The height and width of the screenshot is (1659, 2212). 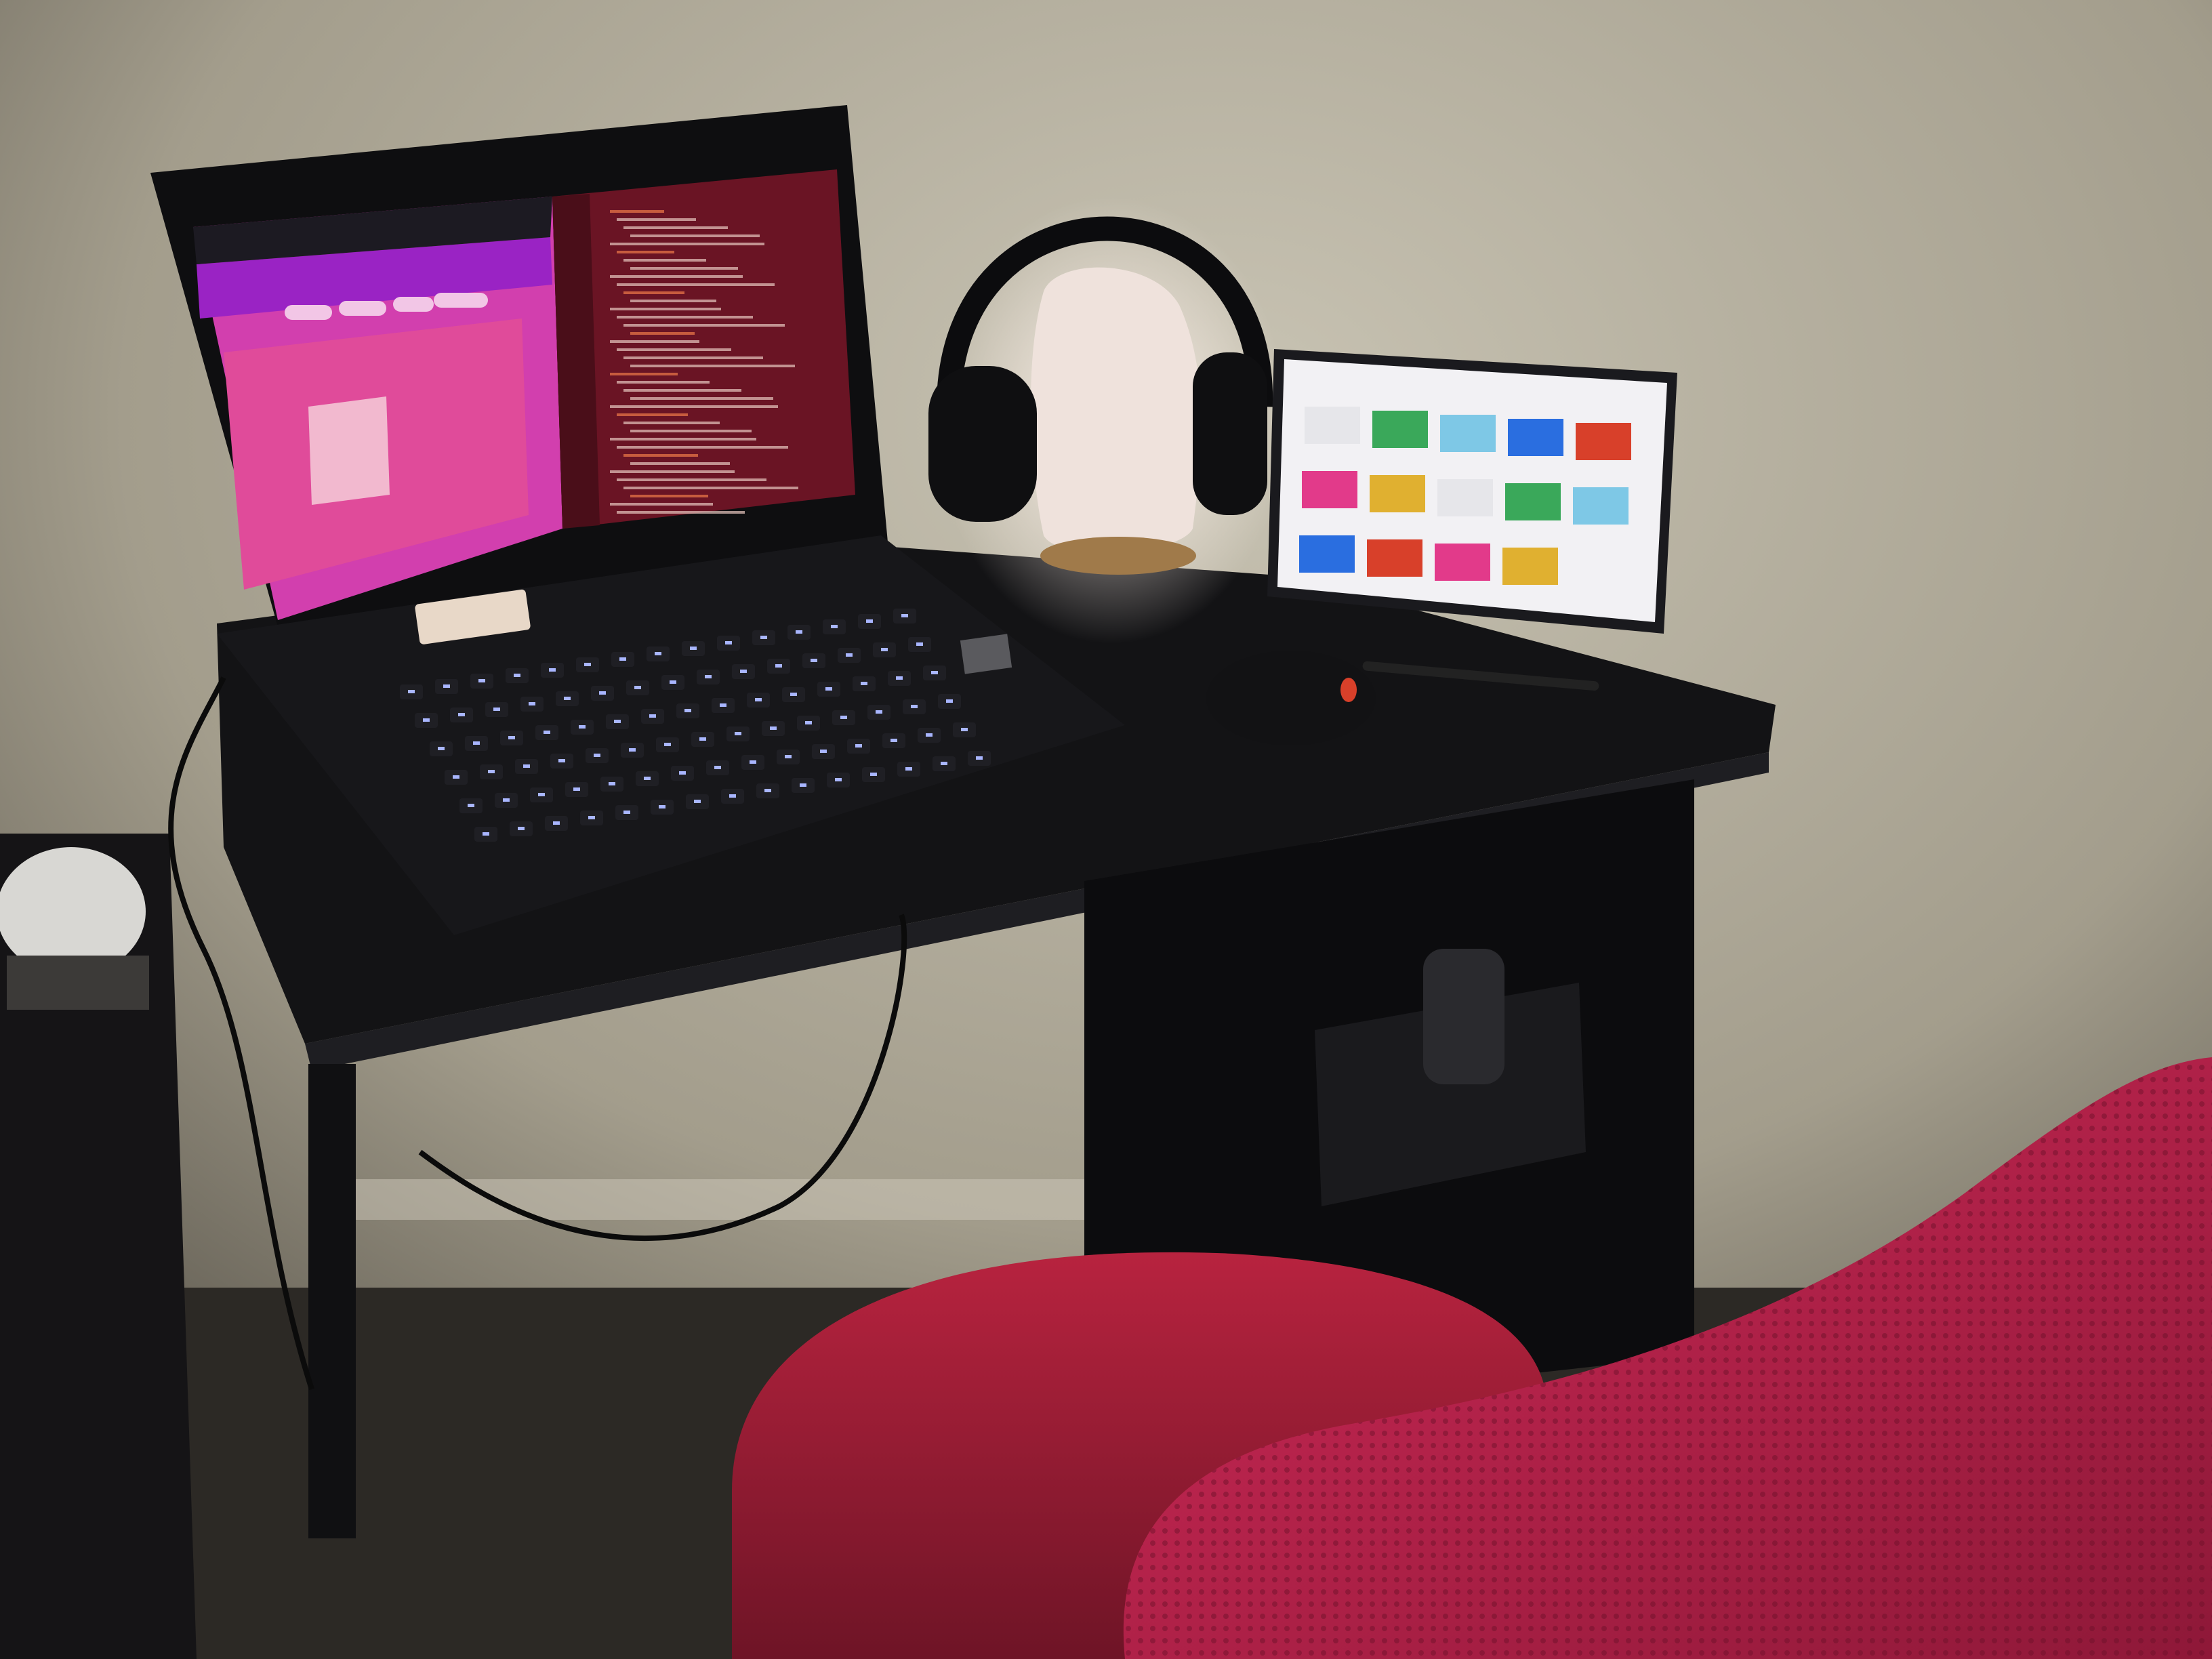 What do you see at coordinates (349, 450) in the screenshot?
I see `avatar-image` at bounding box center [349, 450].